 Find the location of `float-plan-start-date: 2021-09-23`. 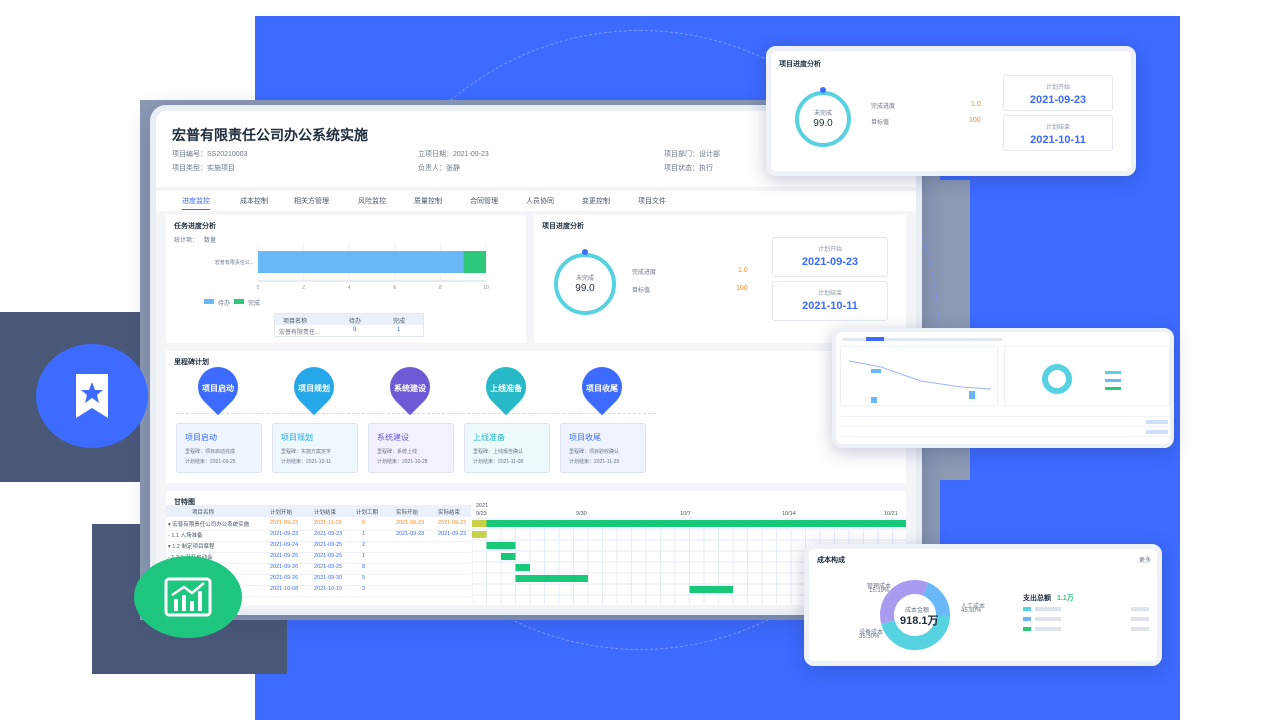

float-plan-start-date: 2021-09-23 is located at coordinates (1058, 100).